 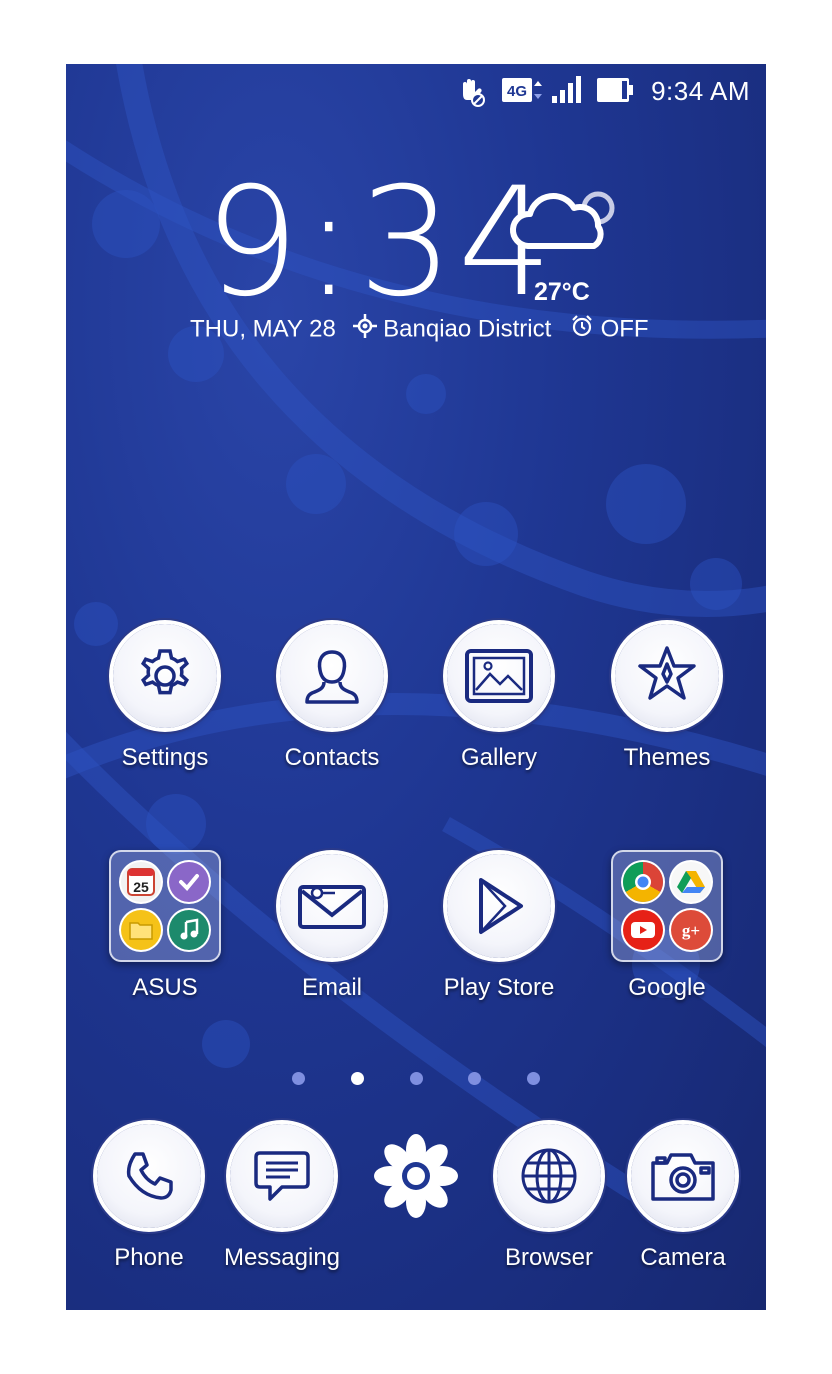 What do you see at coordinates (667, 676) in the screenshot?
I see `themes-flower-icon` at bounding box center [667, 676].